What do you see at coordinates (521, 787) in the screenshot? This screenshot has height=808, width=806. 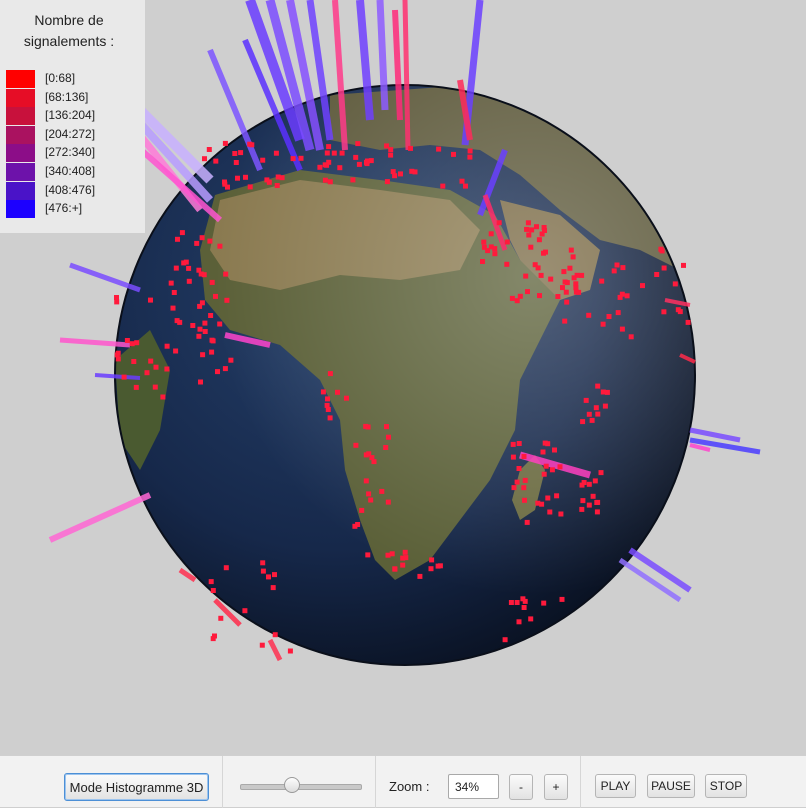 I see `zoom-out-button: -` at bounding box center [521, 787].